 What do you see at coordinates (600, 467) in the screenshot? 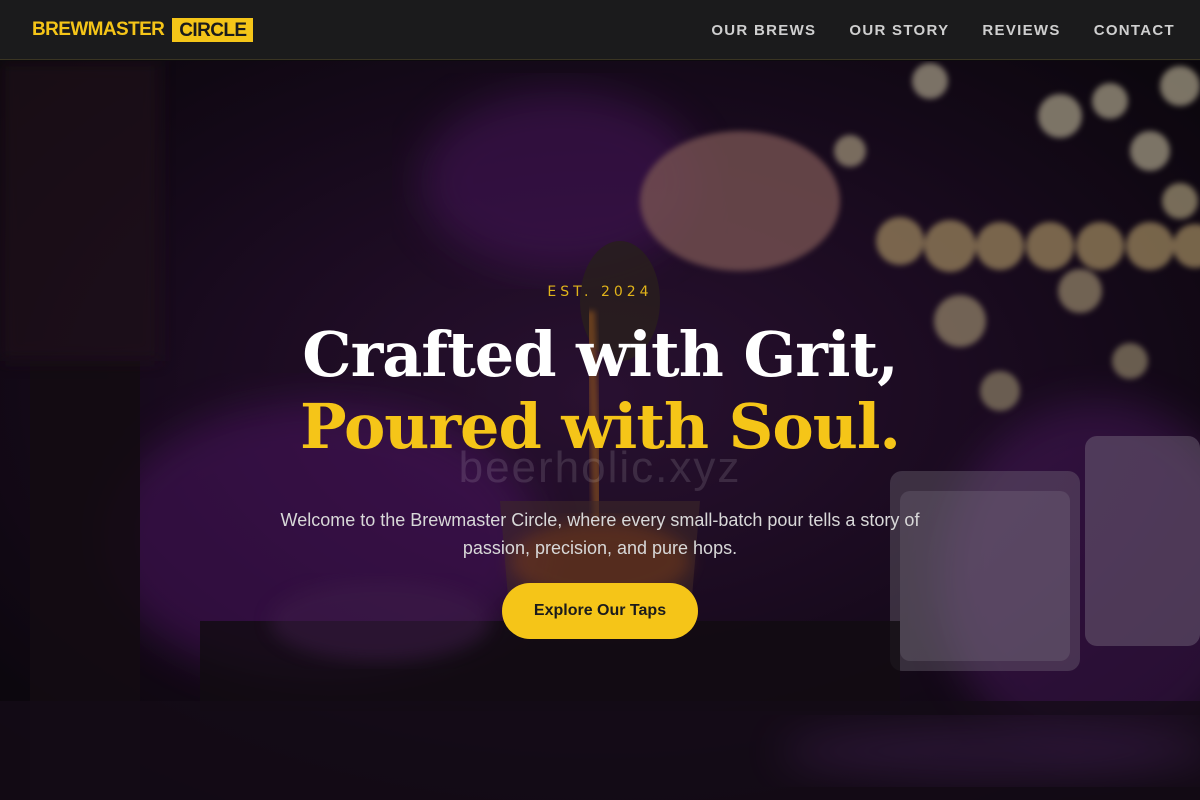
I see `watermark-text: beerholic.xyz` at bounding box center [600, 467].